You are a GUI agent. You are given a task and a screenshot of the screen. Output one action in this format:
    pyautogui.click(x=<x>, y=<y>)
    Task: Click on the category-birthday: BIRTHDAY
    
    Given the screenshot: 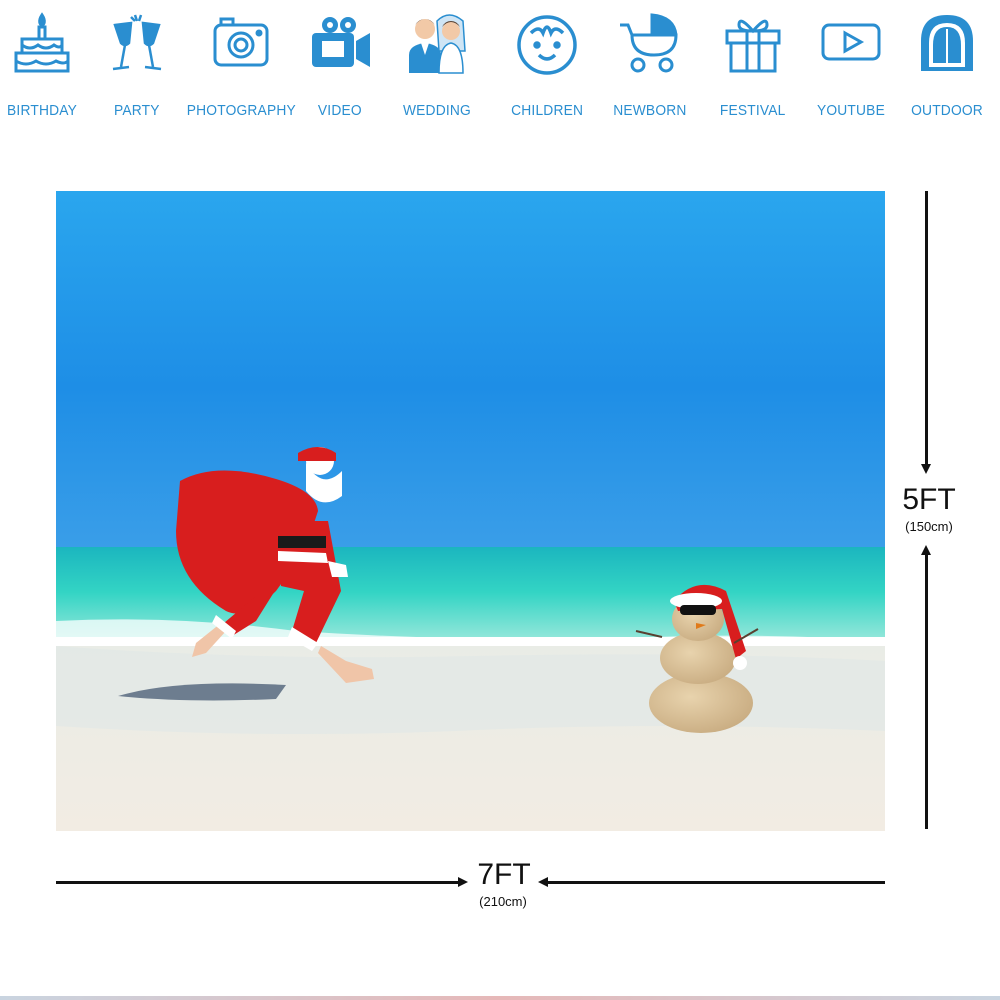 What is the action you would take?
    pyautogui.click(x=46, y=68)
    